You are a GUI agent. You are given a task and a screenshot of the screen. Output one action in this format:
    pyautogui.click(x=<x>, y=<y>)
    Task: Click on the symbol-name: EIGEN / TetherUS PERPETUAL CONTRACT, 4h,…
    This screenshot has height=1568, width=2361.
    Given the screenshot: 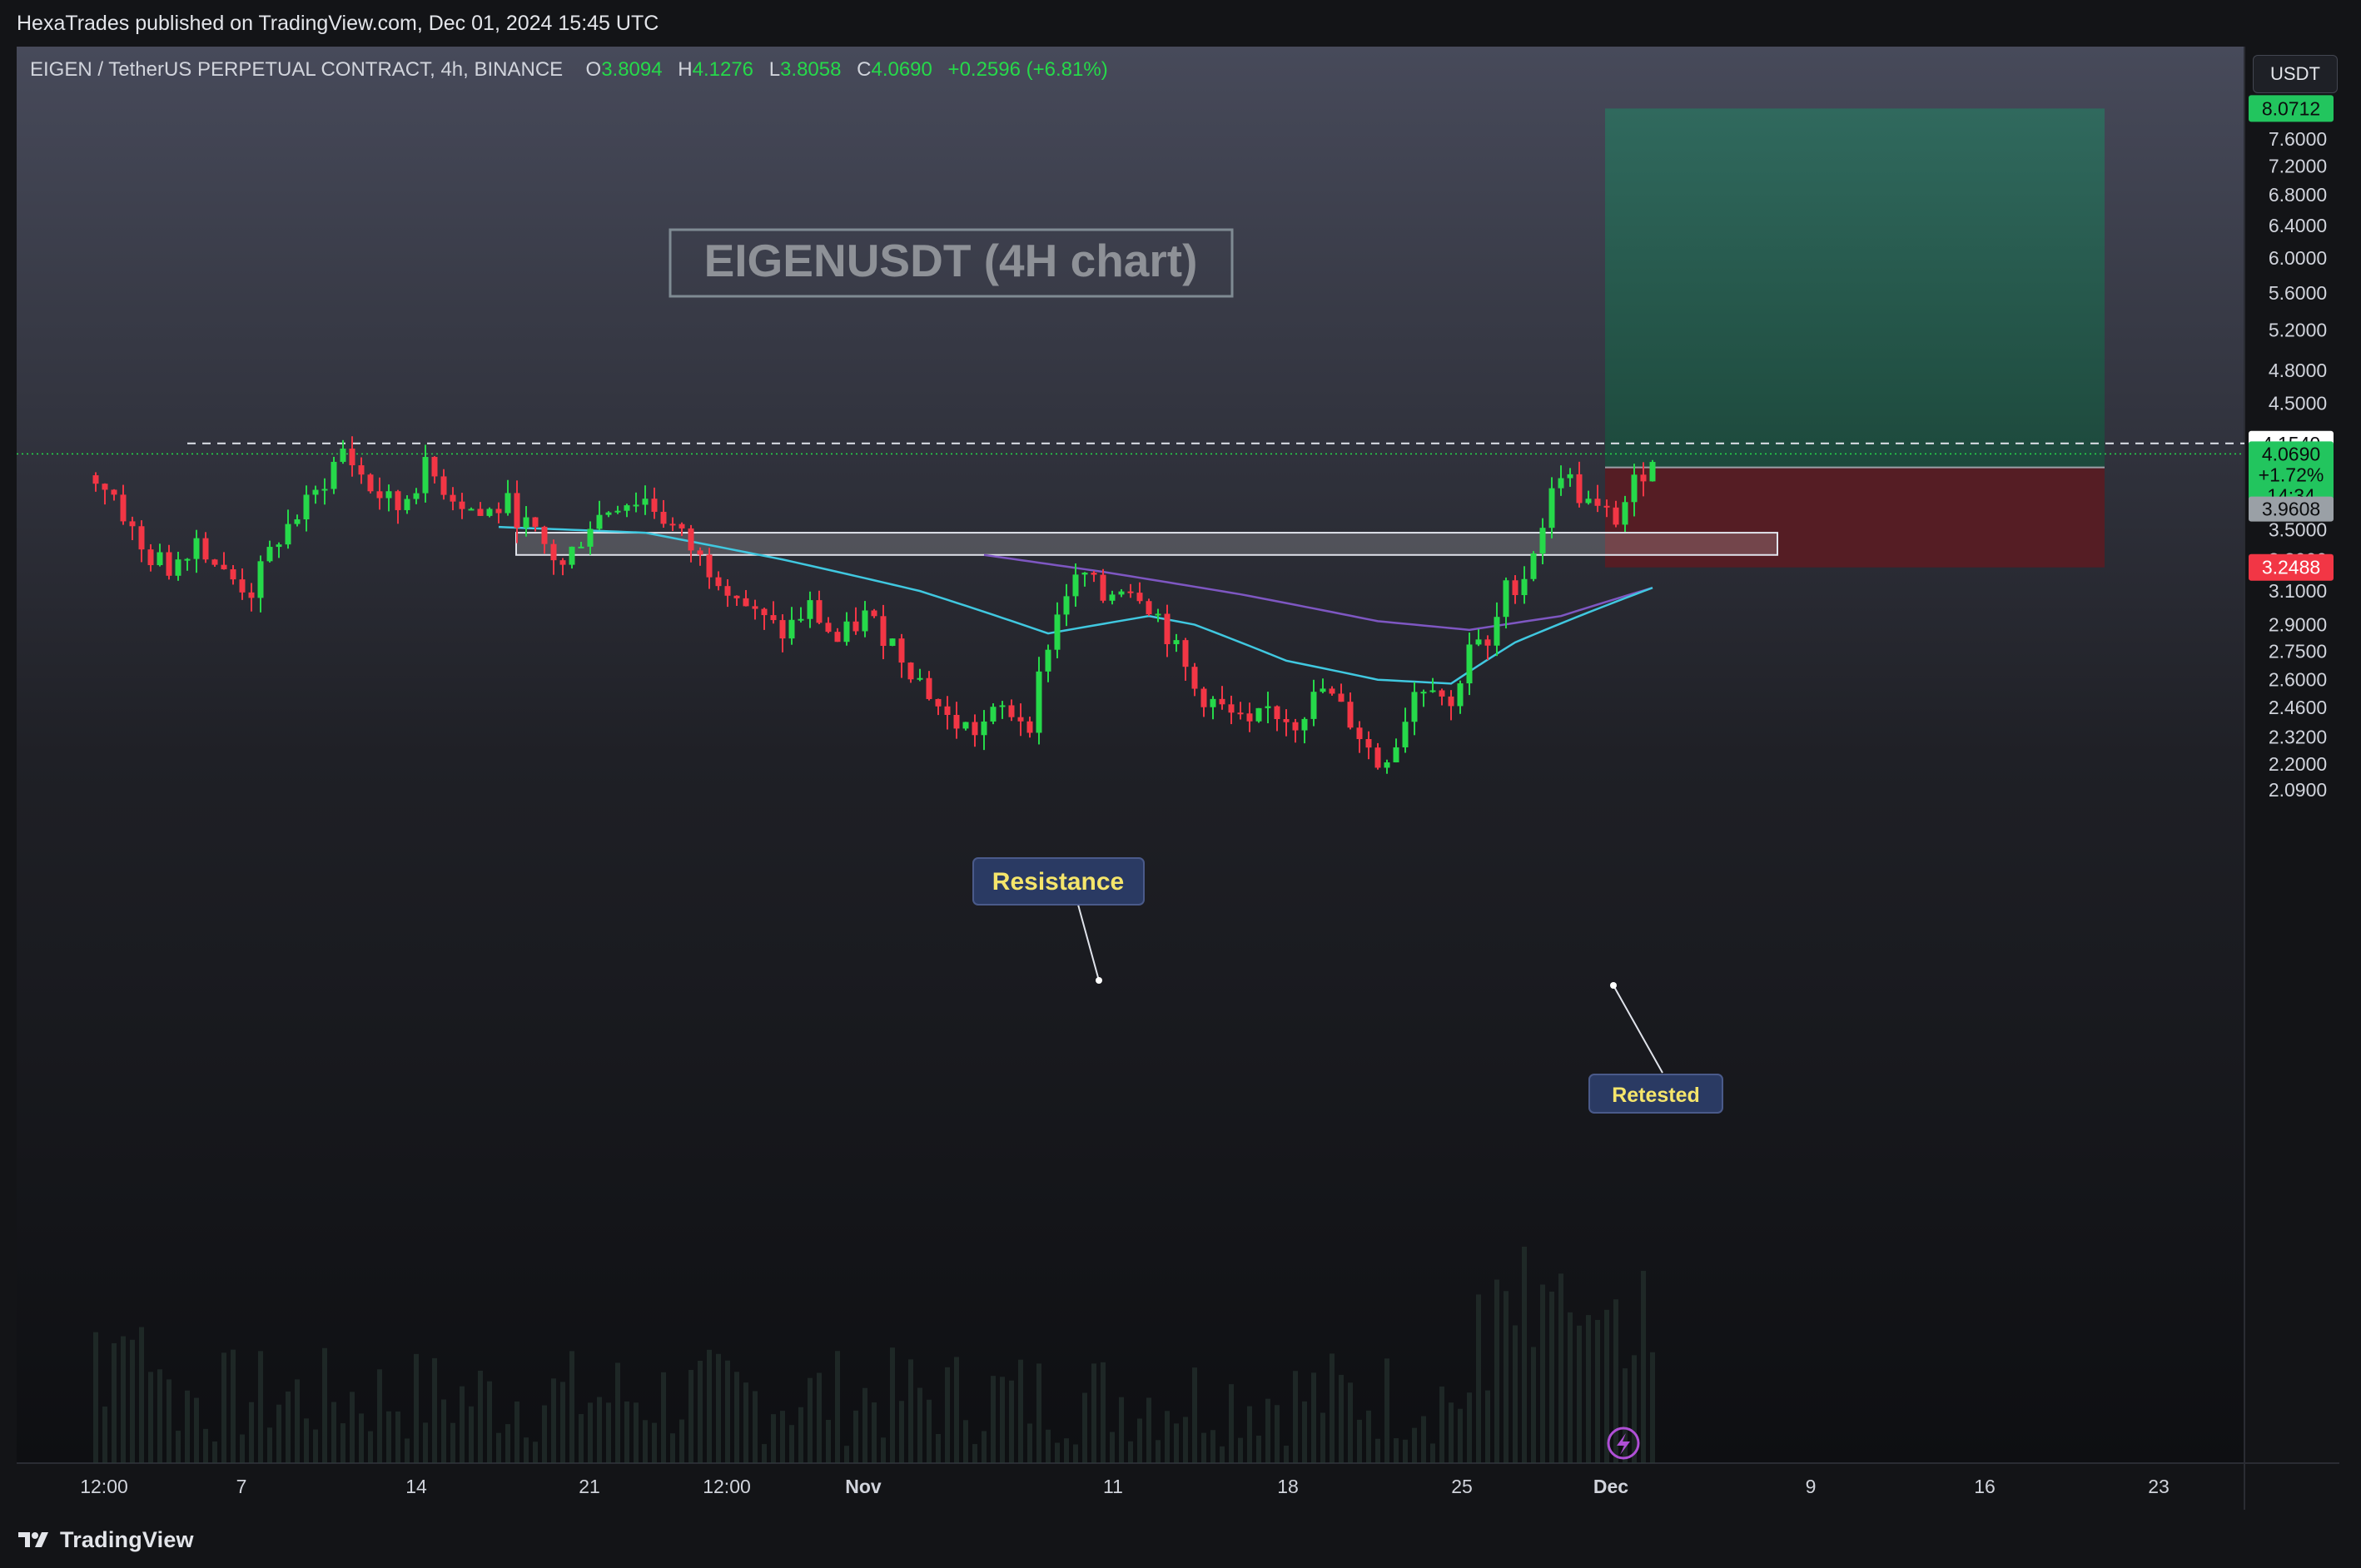 What is the action you would take?
    pyautogui.click(x=296, y=69)
    